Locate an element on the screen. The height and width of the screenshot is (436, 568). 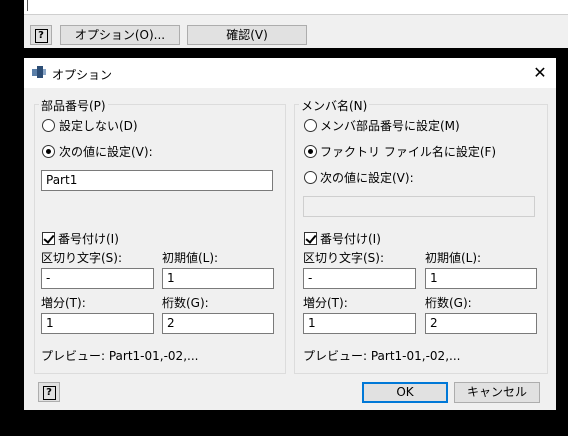
member-increment-label: 増分(T): is located at coordinates (325, 303).